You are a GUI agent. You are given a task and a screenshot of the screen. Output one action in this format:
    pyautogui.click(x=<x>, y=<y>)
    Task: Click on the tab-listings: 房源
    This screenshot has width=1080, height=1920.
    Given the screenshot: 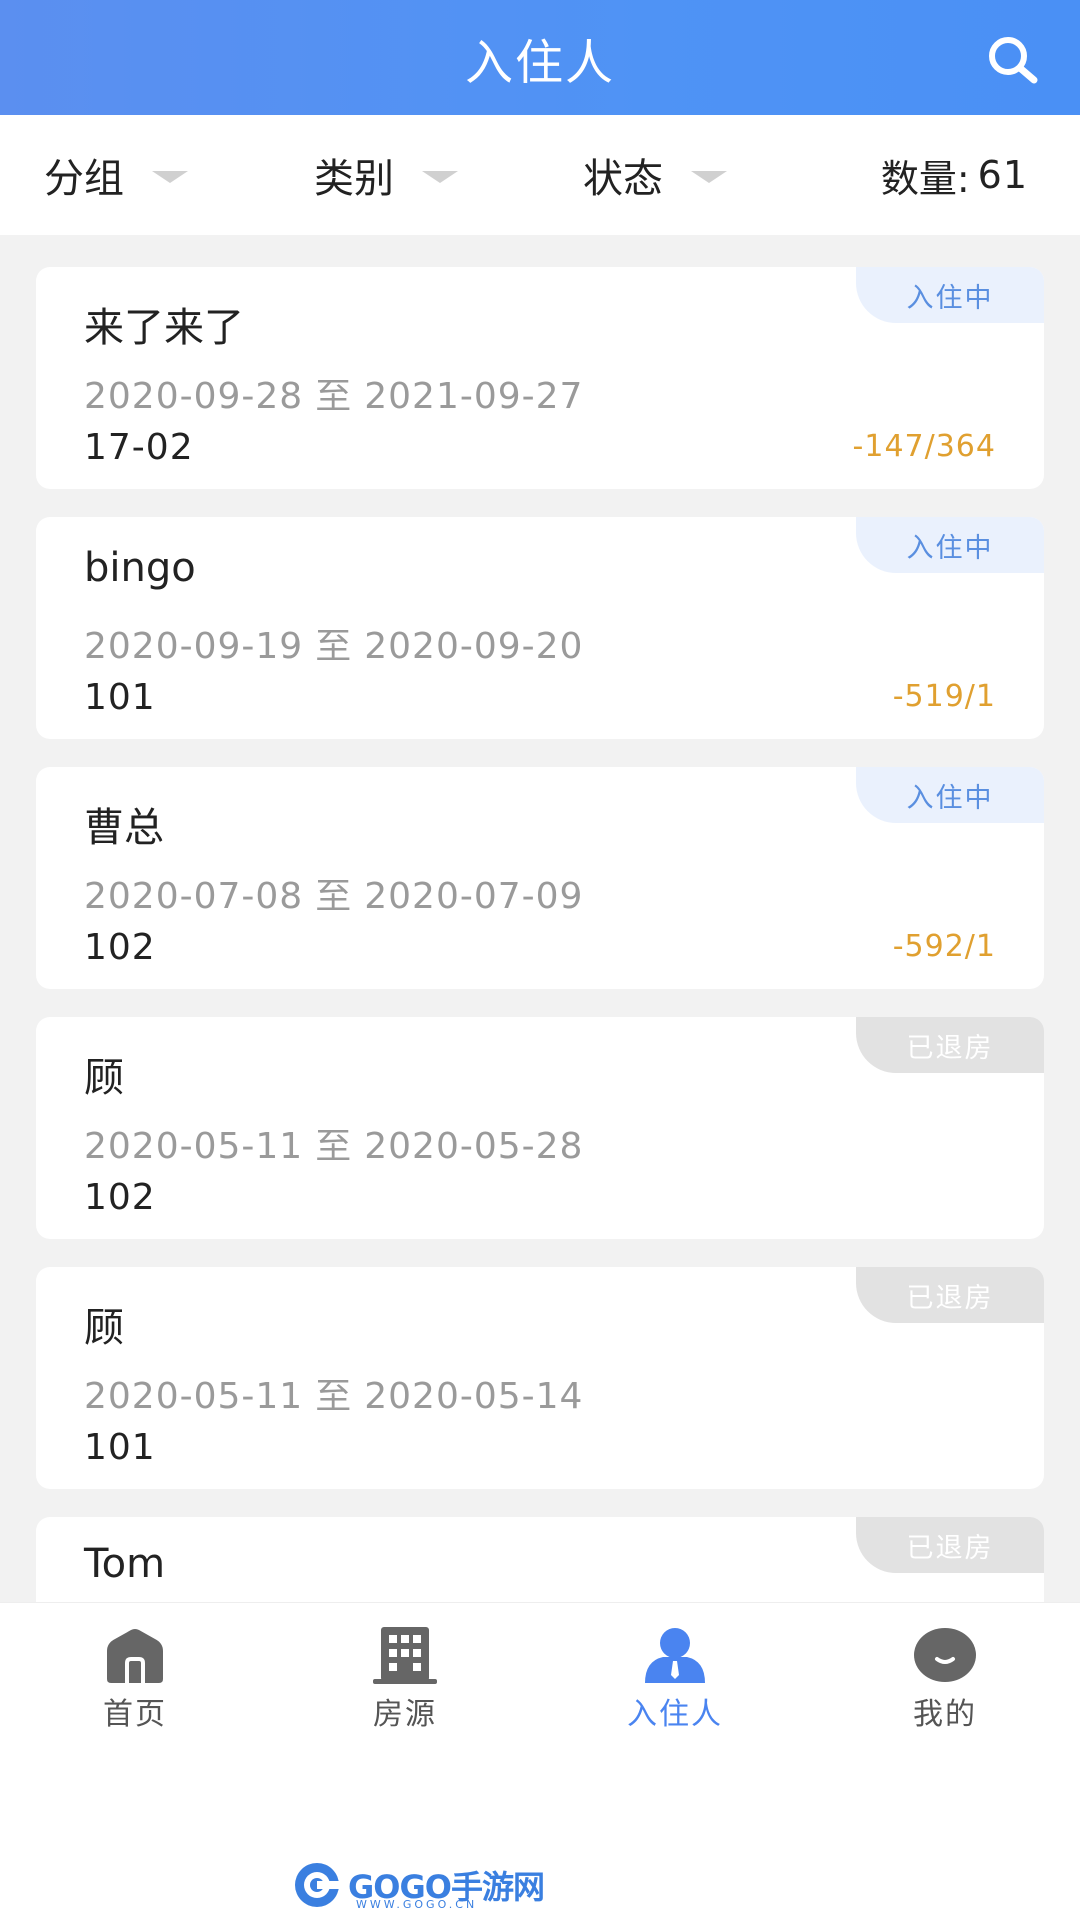 What is the action you would take?
    pyautogui.click(x=405, y=1673)
    